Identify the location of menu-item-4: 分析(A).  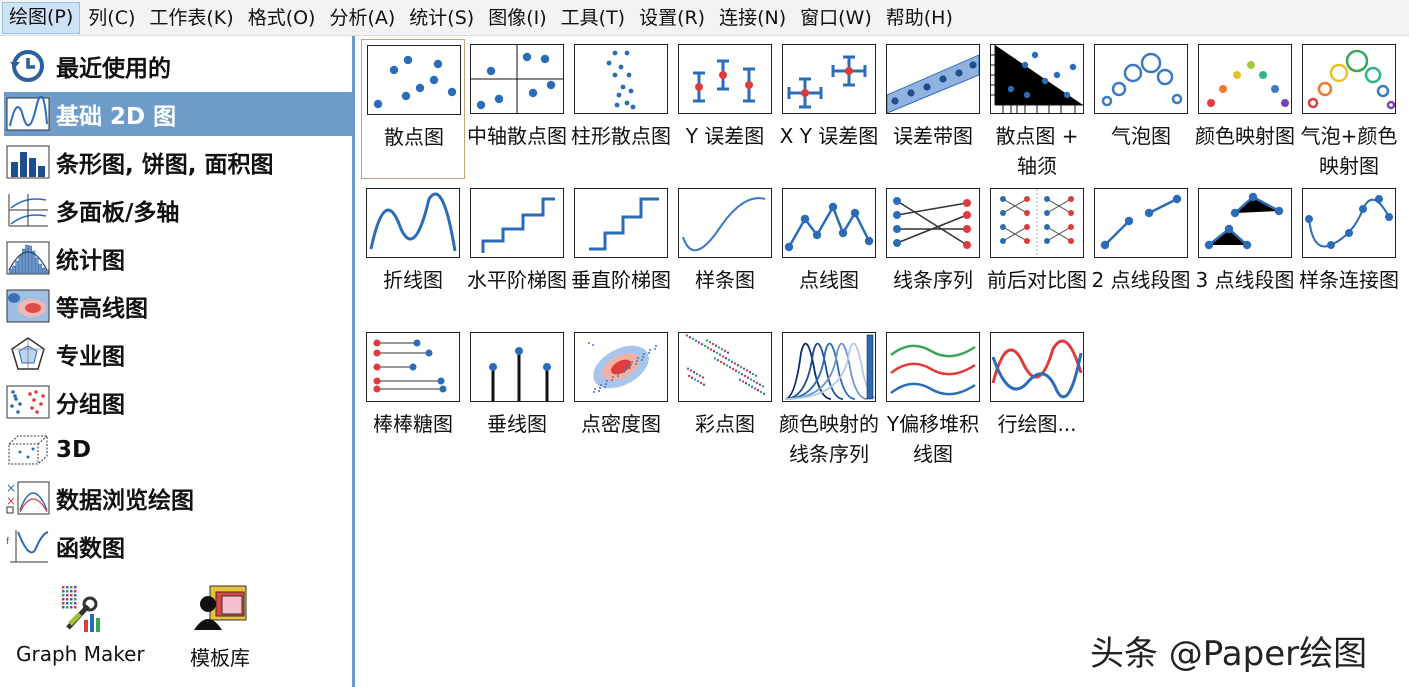
(362, 18).